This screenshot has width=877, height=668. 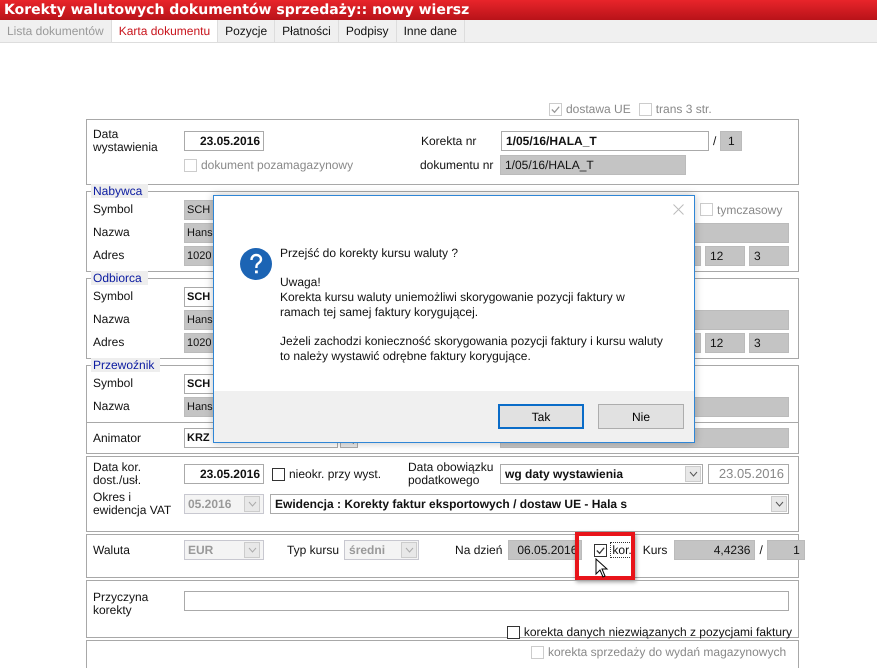 What do you see at coordinates (438, 10) in the screenshot?
I see `window-title: Korekty walutowych dokumentów sprzedaży:: nowy wiersz` at bounding box center [438, 10].